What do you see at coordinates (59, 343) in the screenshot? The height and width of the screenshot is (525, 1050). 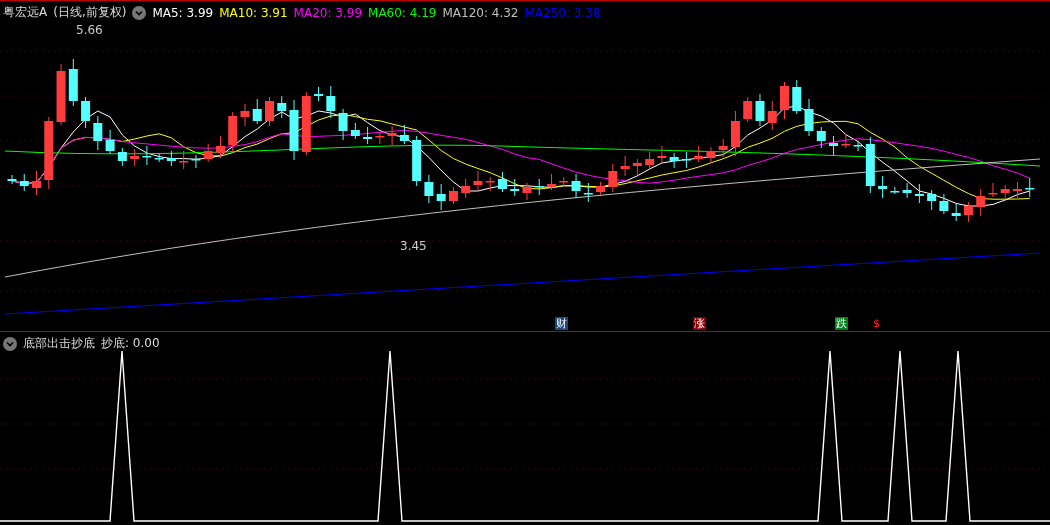 I see `indicator-title: 底部出击抄底` at bounding box center [59, 343].